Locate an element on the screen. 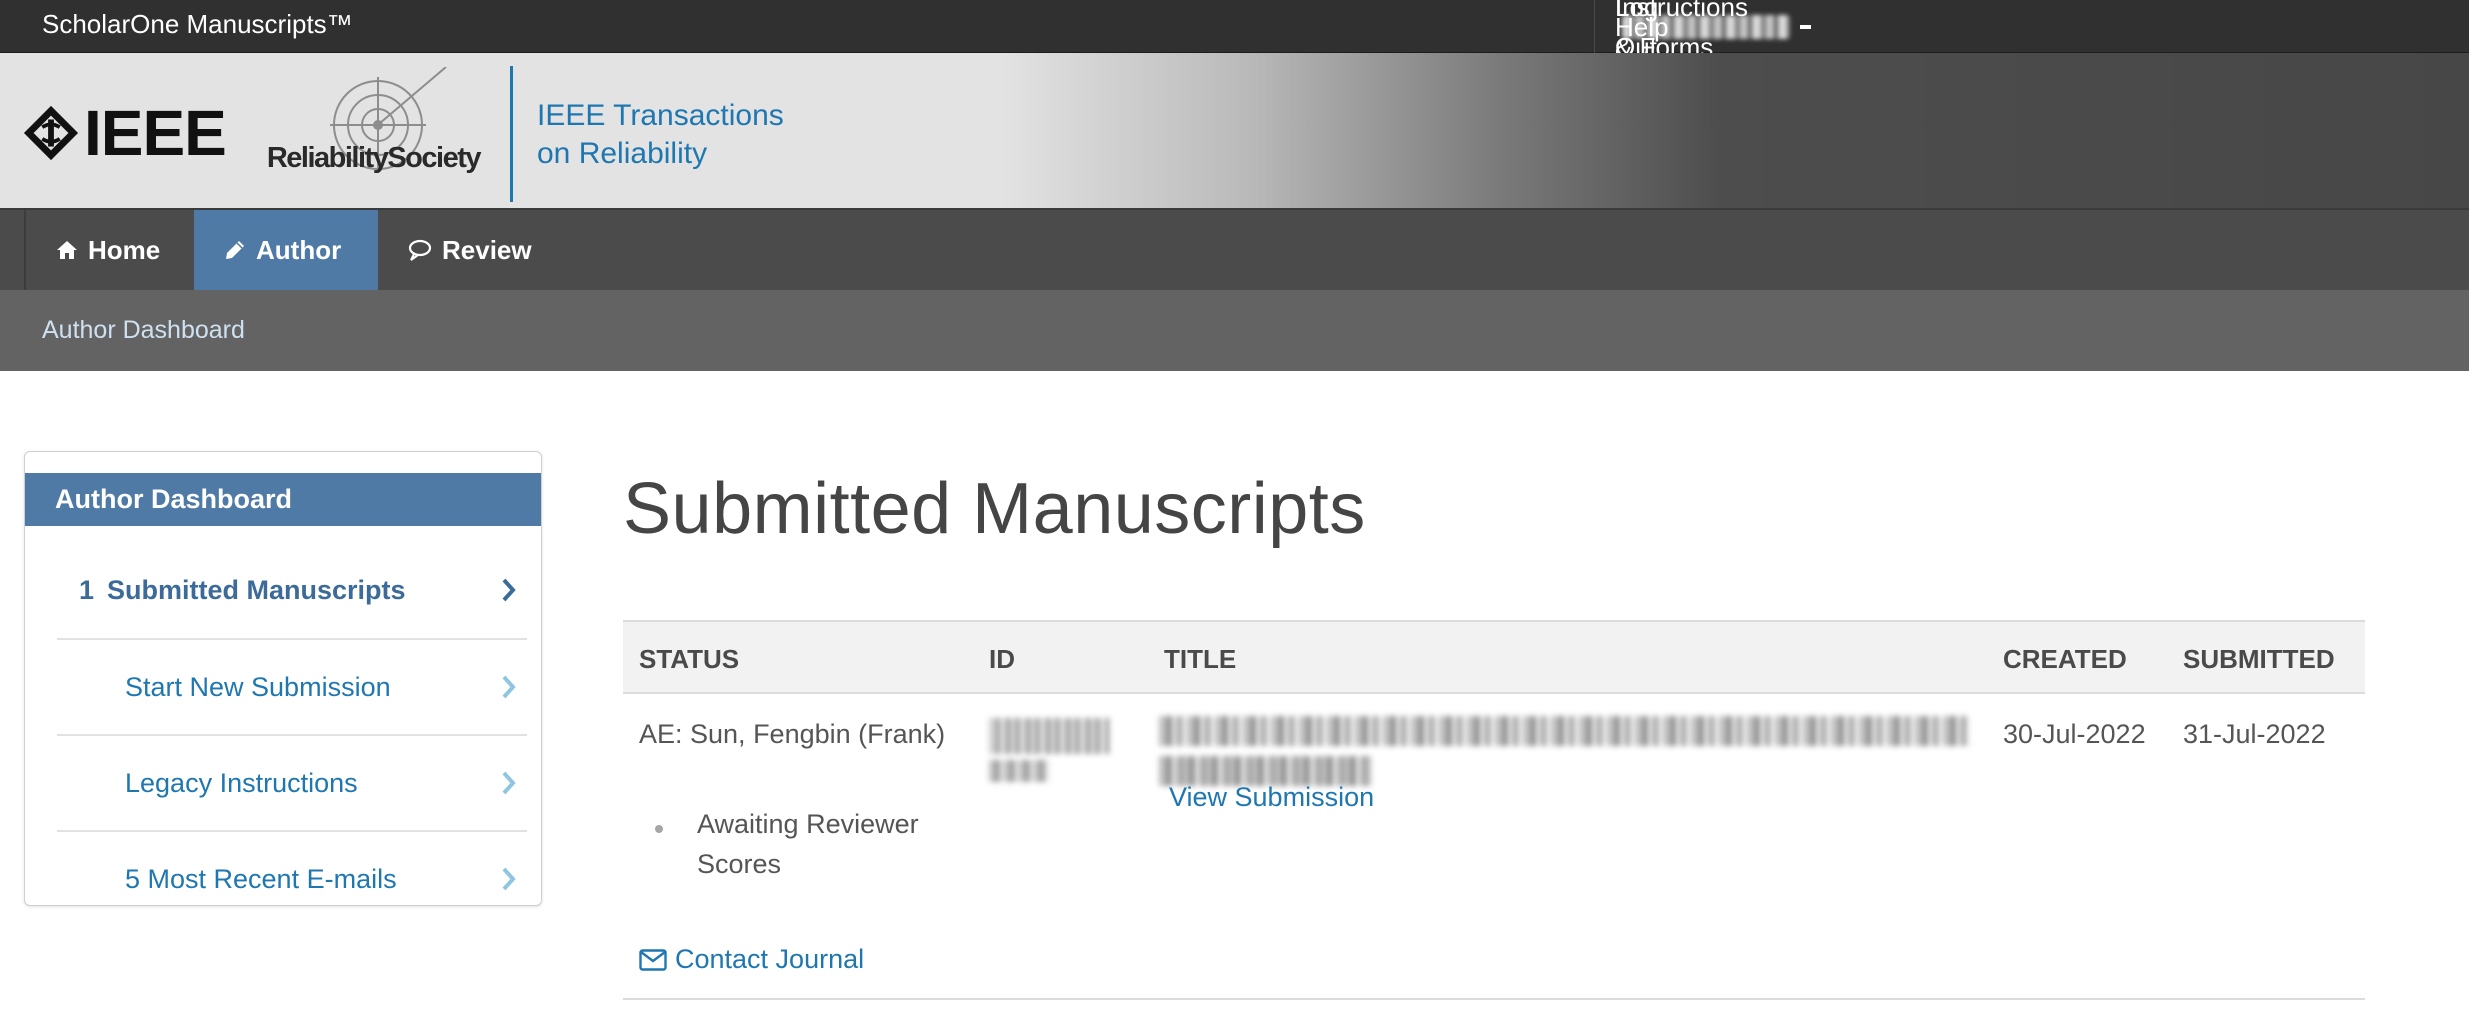 This screenshot has width=2469, height=1032. ieee-wordmark: IEEE is located at coordinates (155, 133).